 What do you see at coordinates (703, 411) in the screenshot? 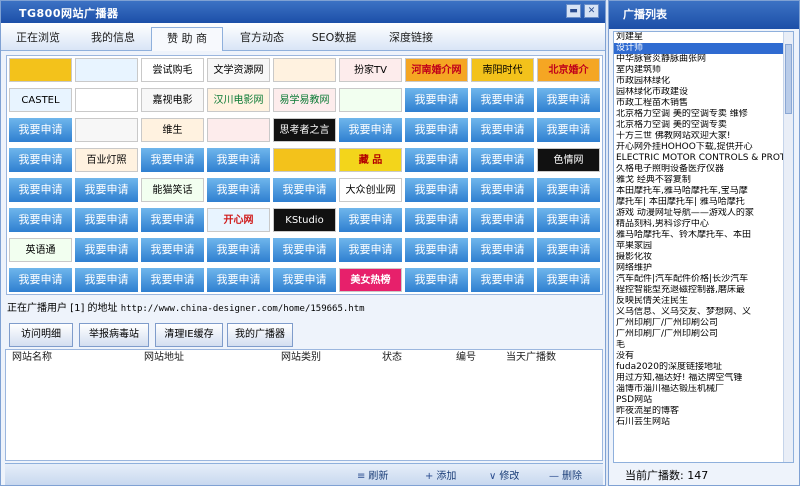
I see `broadcast-list-item: 昨夜流星的博客` at bounding box center [703, 411].